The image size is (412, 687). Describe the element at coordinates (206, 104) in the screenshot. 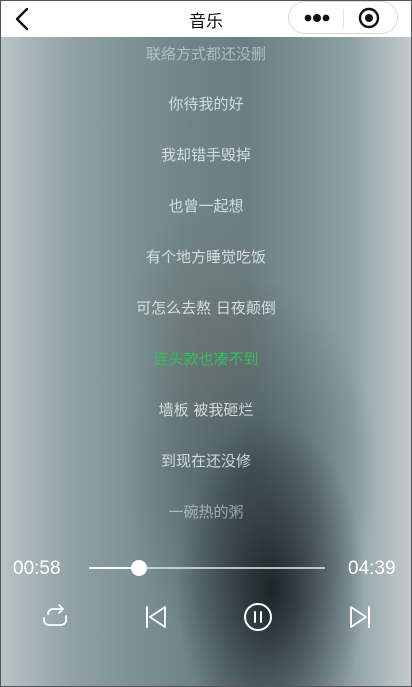

I see `lyric-line: 你待我的好` at that location.